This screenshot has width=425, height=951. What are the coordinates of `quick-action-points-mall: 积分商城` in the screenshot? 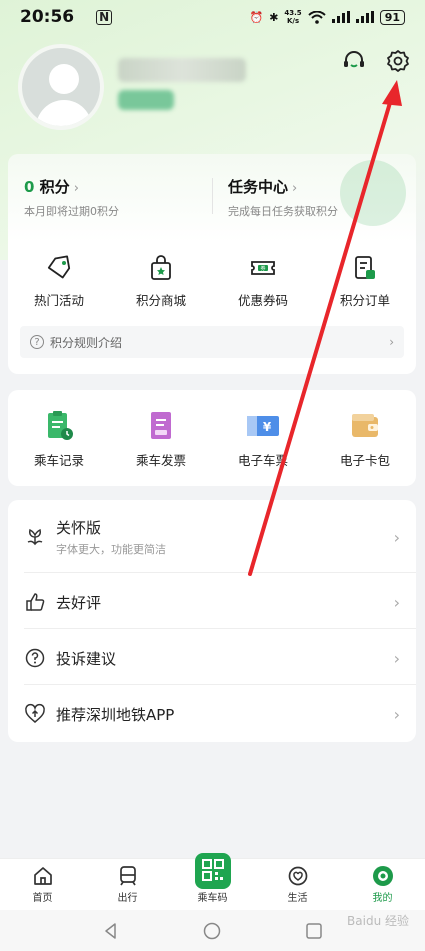 It's located at (161, 281).